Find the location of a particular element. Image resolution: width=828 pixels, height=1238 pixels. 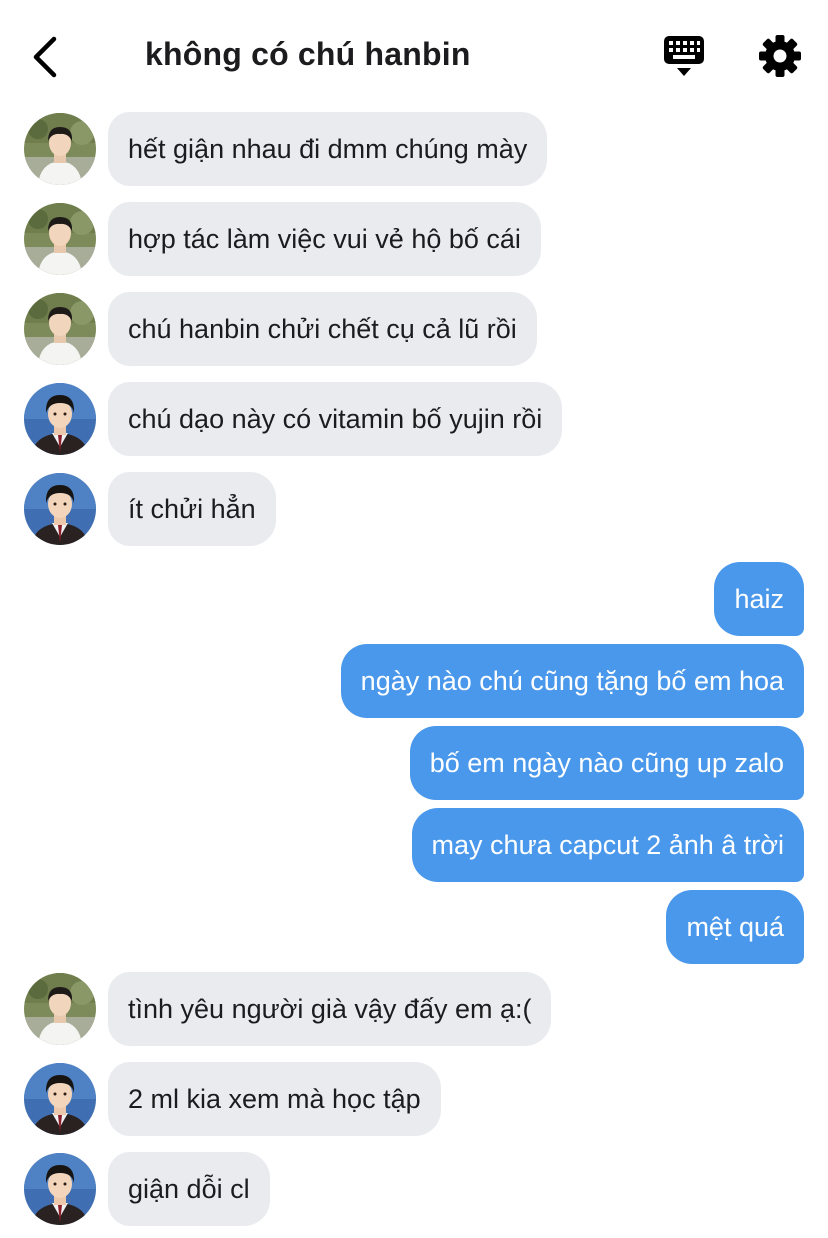

message-bubble-outgoing: mệt quá is located at coordinates (735, 927).